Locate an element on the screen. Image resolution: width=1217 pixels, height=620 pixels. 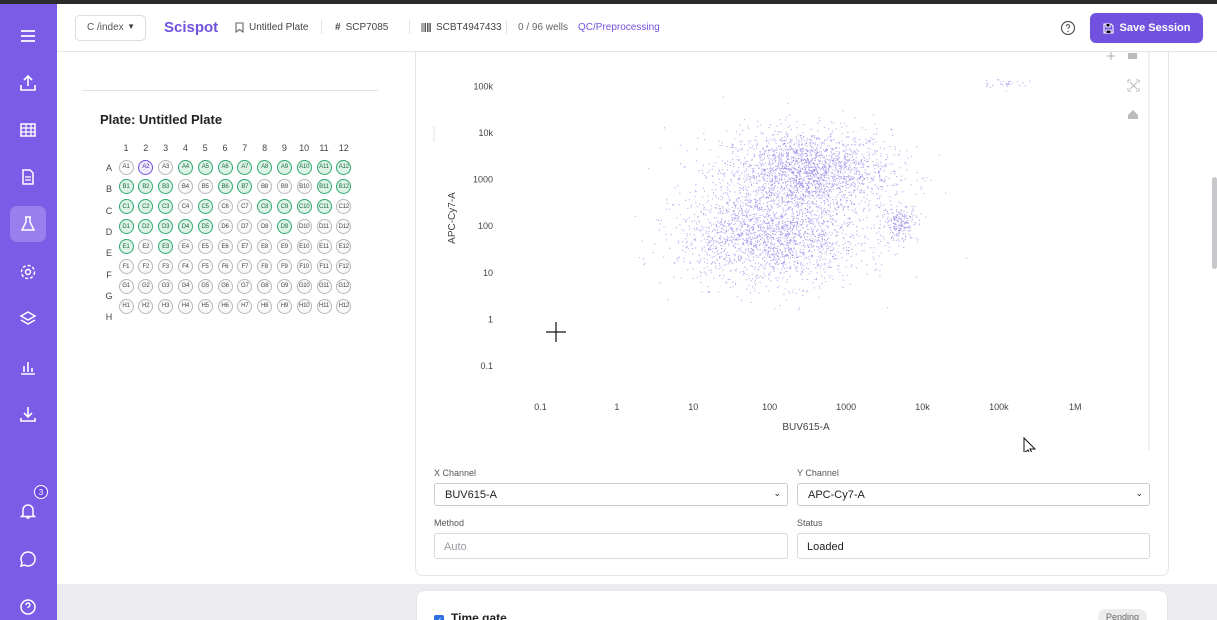
plate-well: D5 is located at coordinates (205, 227).